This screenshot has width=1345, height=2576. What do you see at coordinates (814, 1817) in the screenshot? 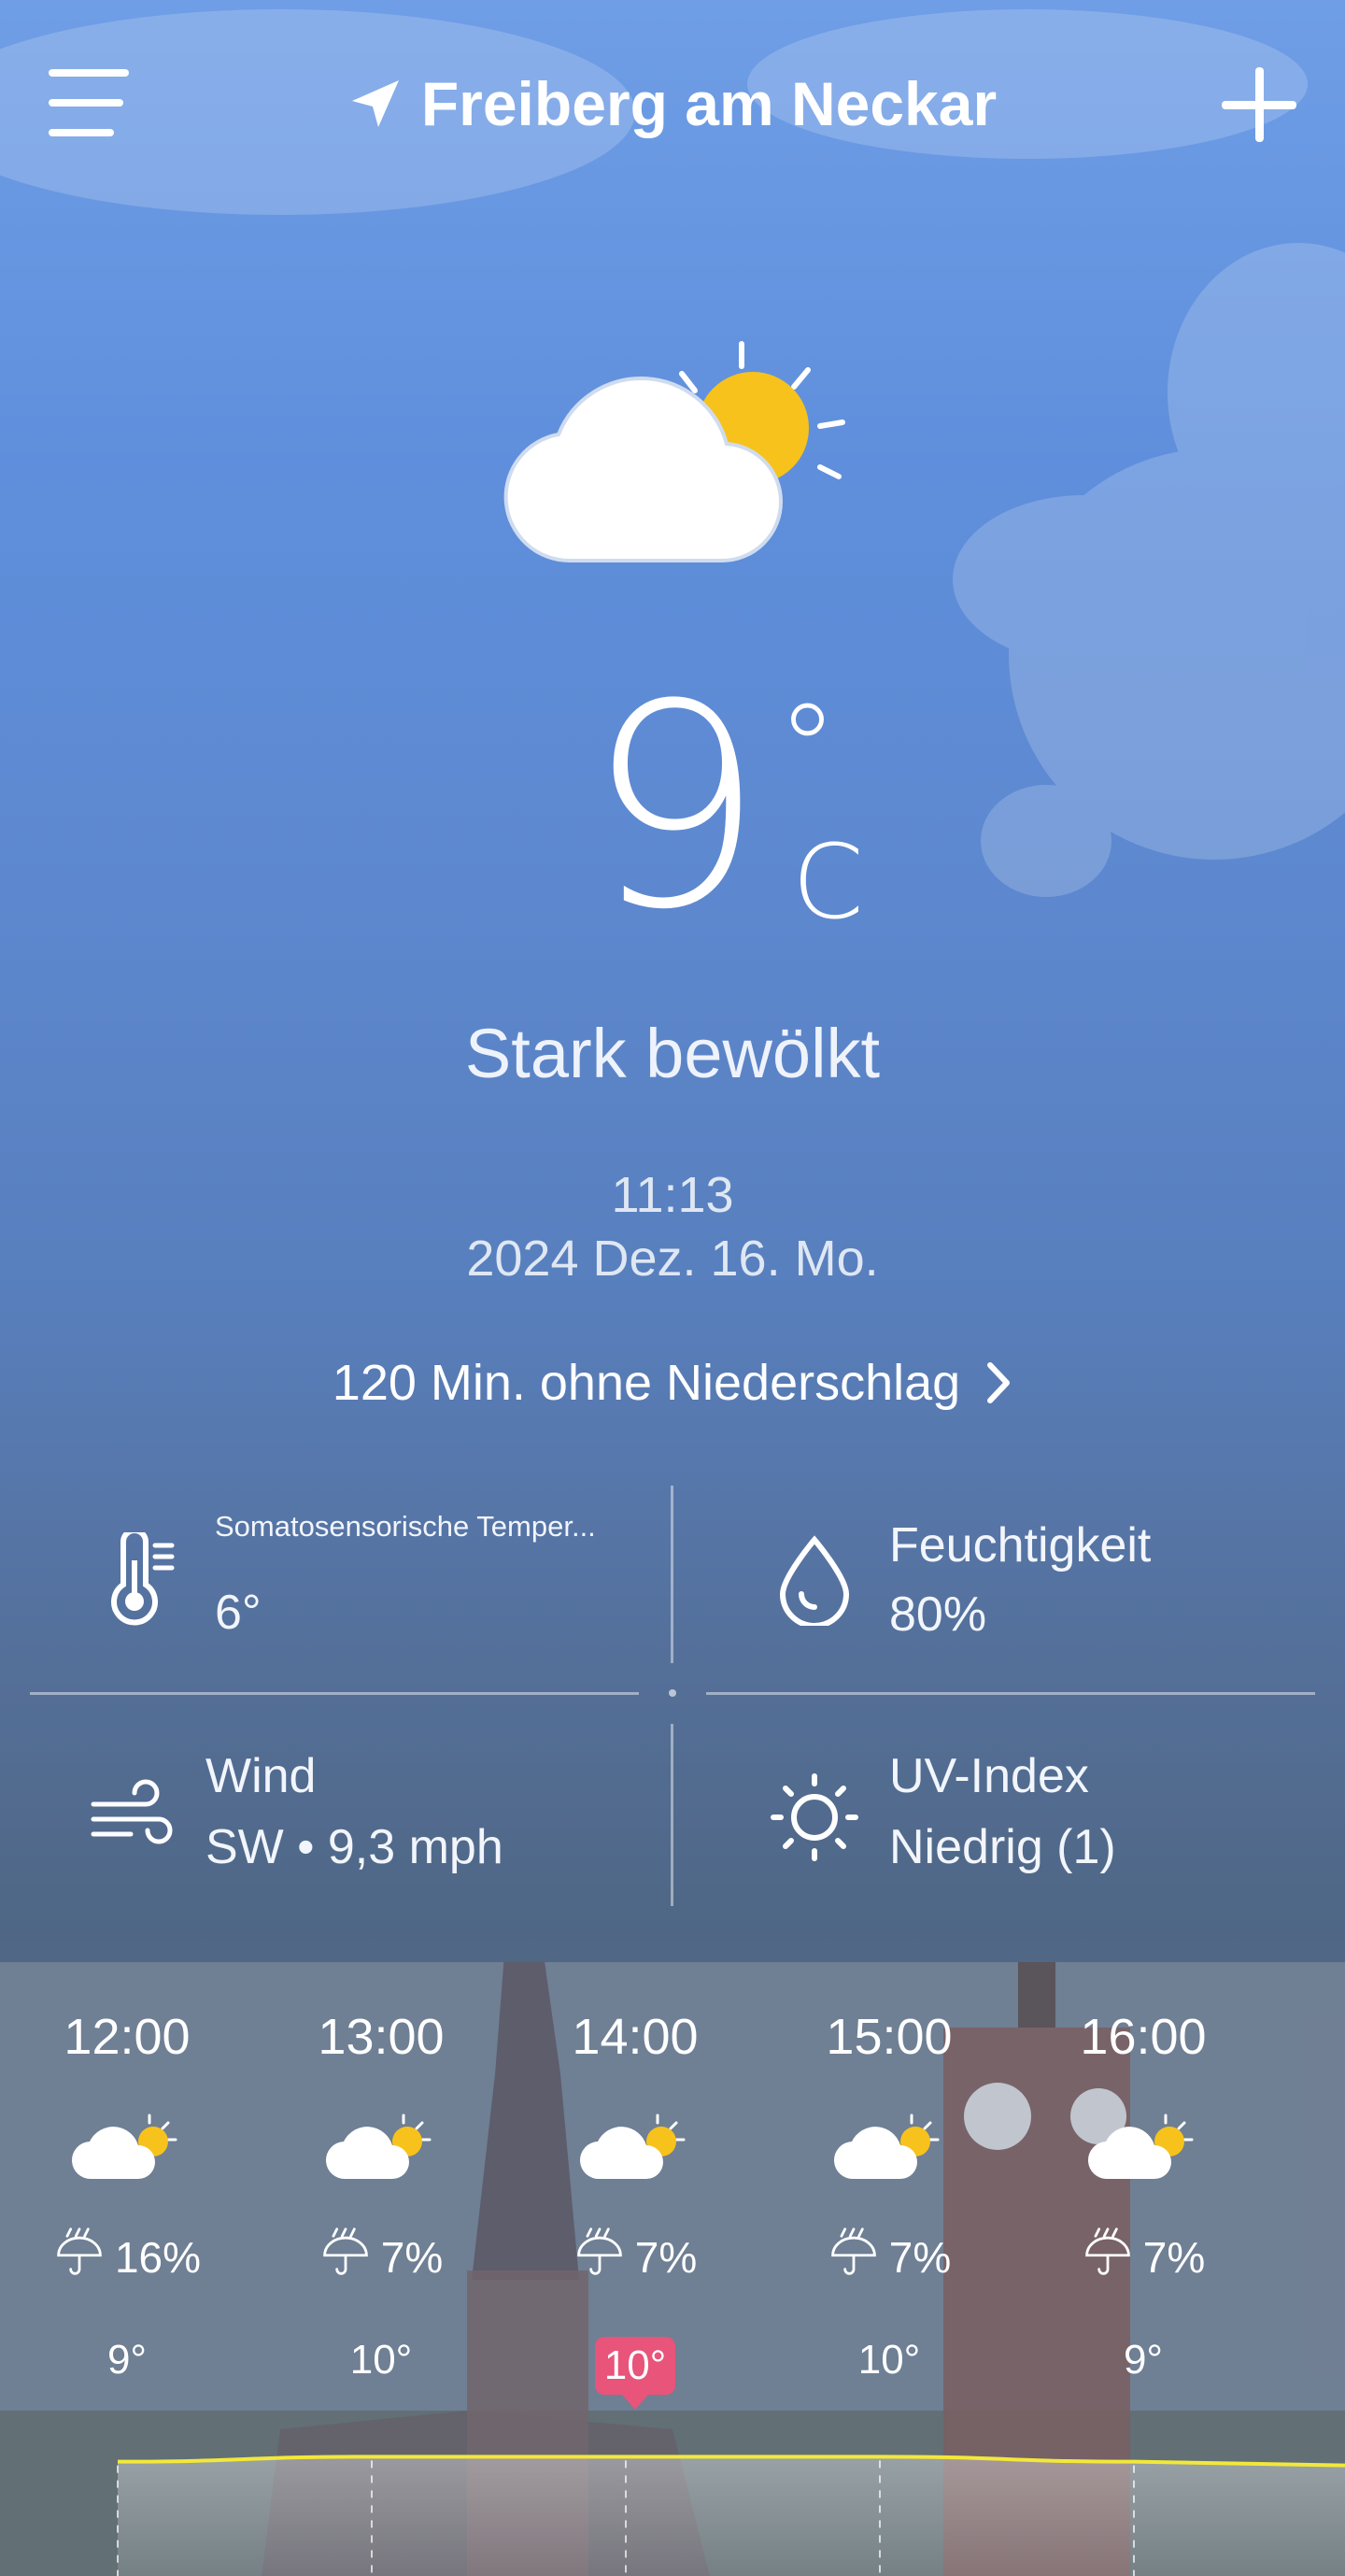
I see `uv-sun-icon` at bounding box center [814, 1817].